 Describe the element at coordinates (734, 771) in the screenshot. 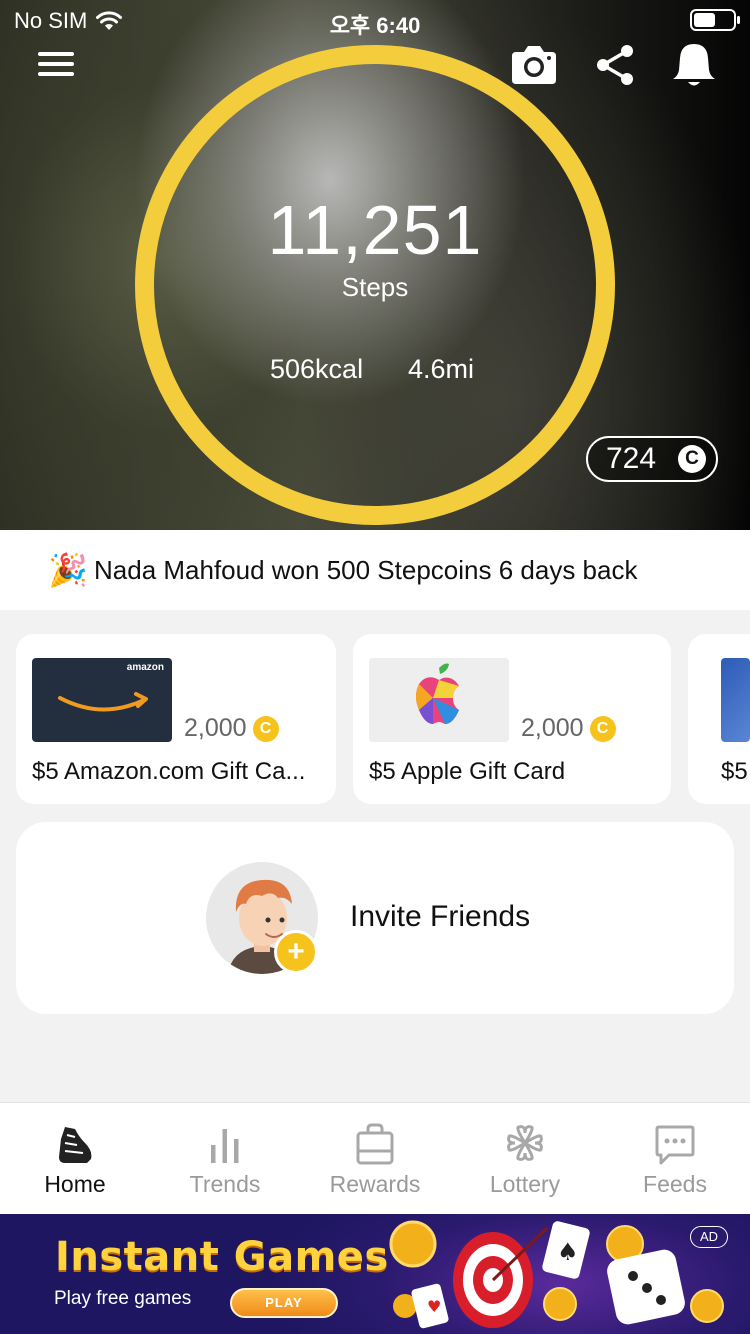

I see `reward-title: $5` at that location.